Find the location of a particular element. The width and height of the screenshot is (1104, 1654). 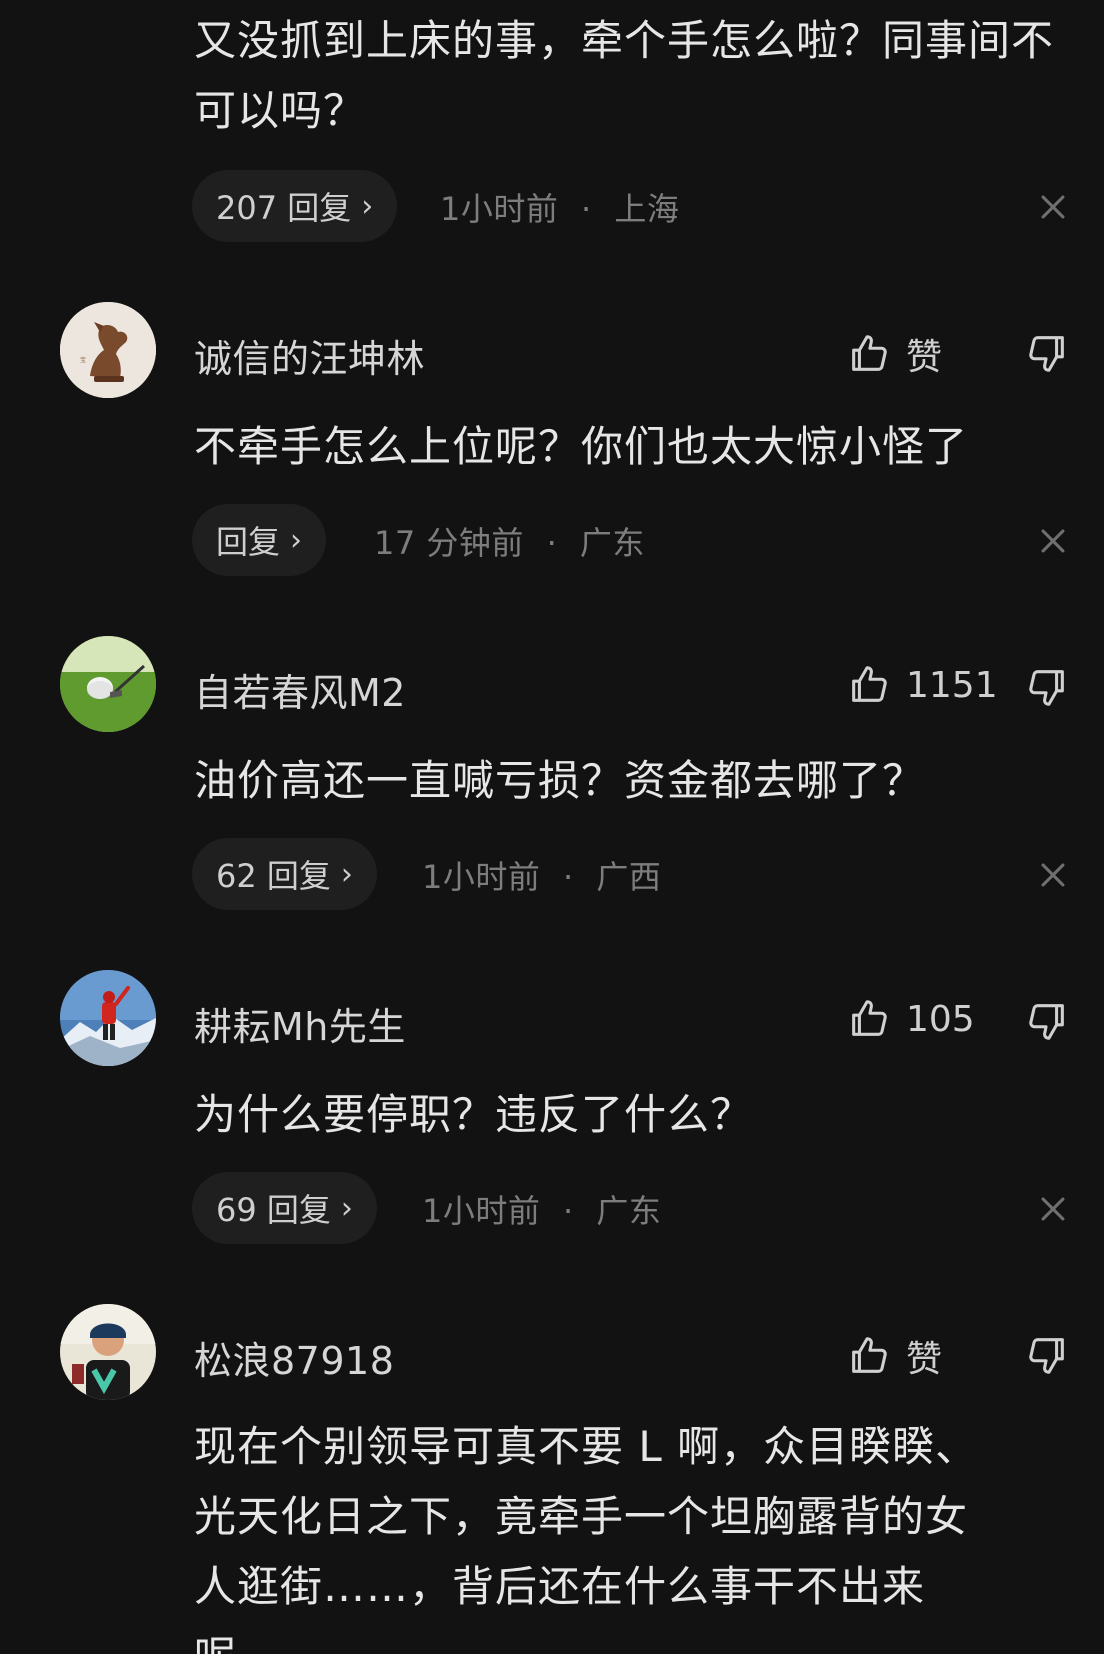

like-count: 1151 is located at coordinates (952, 685).